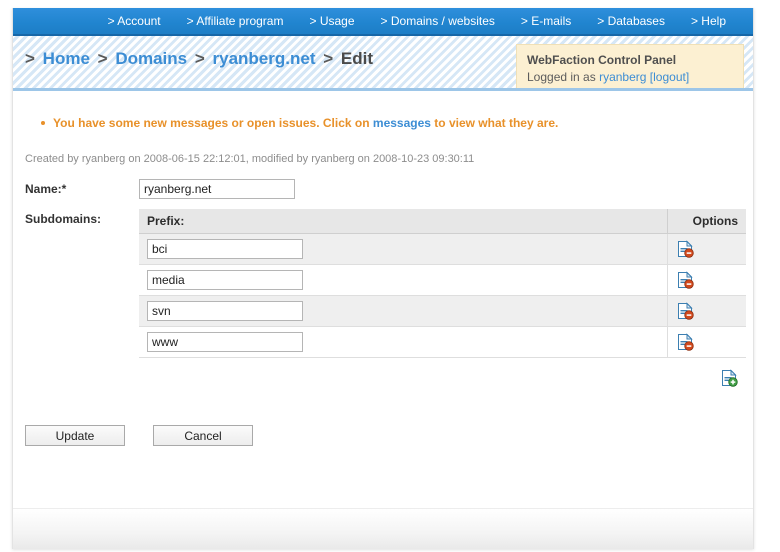  What do you see at coordinates (631, 21) in the screenshot?
I see `nav-databases: > Databases` at bounding box center [631, 21].